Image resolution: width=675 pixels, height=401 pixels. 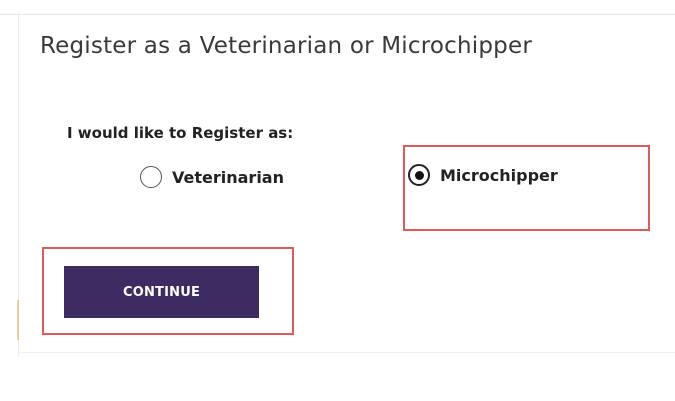 I want to click on top-divider, so click(x=337, y=14).